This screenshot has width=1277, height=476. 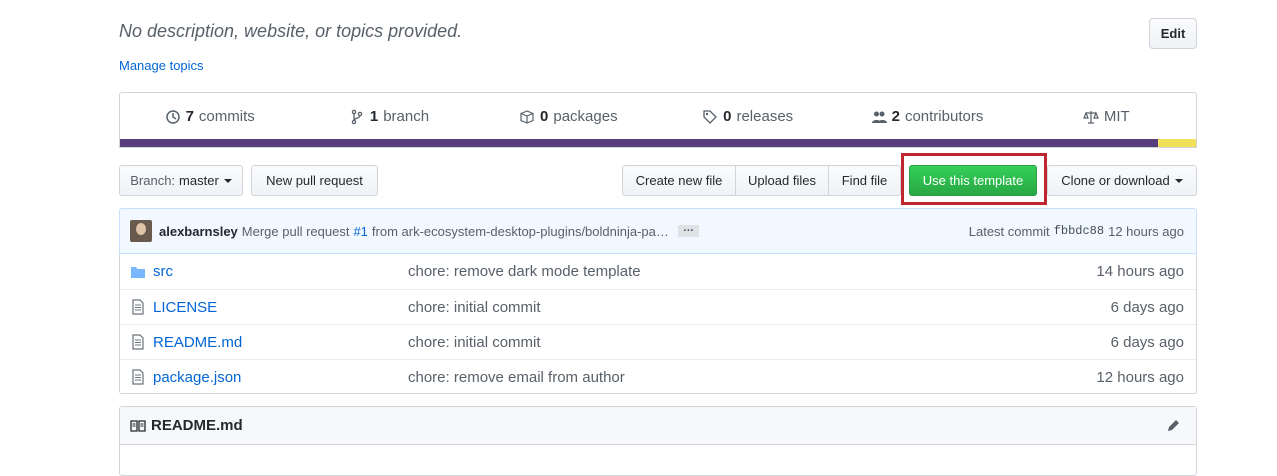 I want to click on edit-button: Edit, so click(x=1173, y=33).